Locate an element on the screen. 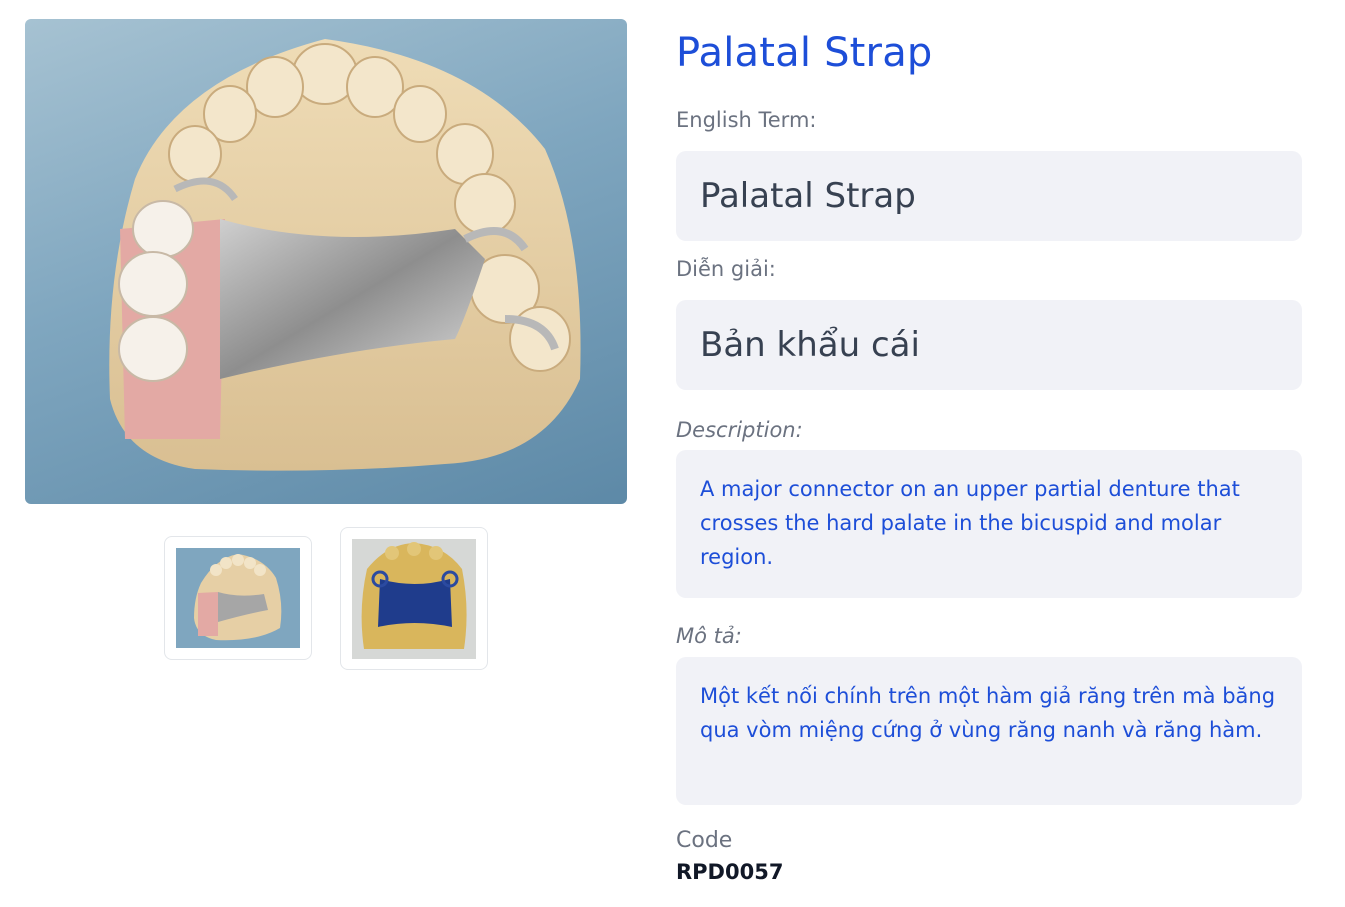 The height and width of the screenshot is (907, 1345). code-label: Code is located at coordinates (704, 840).